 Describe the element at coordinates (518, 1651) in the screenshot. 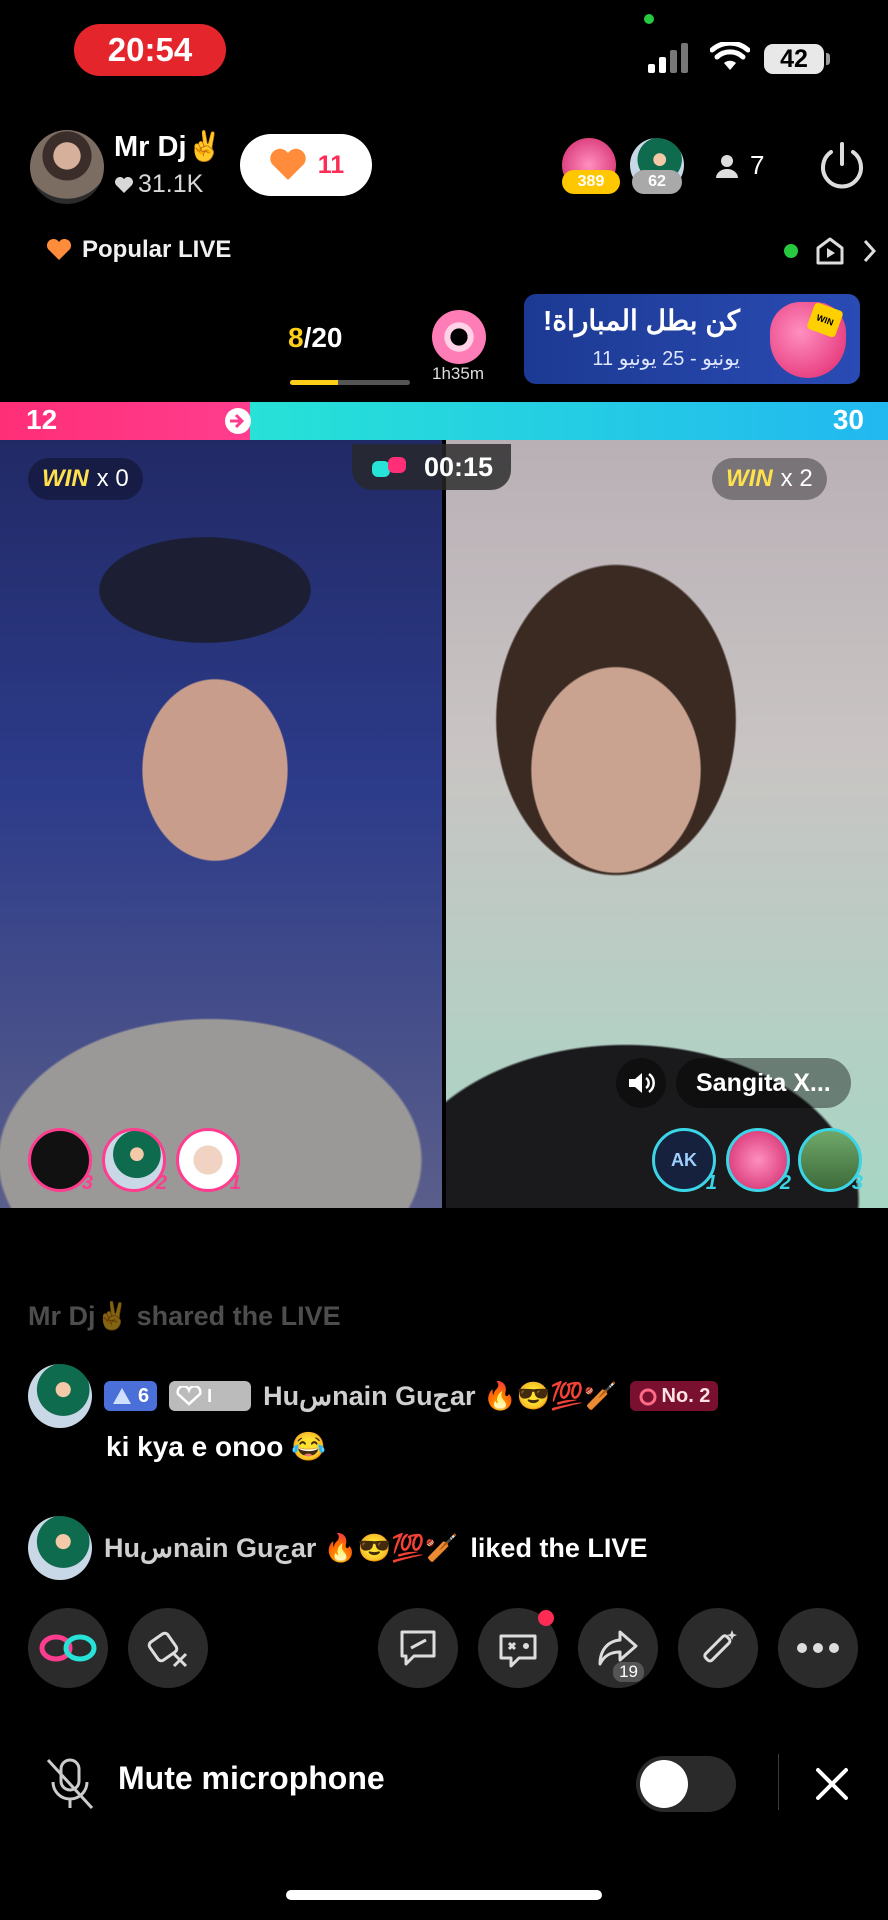

I see `game-controller-icon` at that location.